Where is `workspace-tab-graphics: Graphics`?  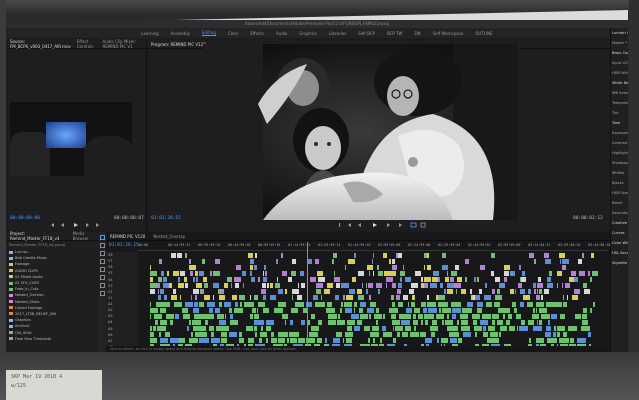
workspace-tab-graphics: Graphics is located at coordinates (308, 33).